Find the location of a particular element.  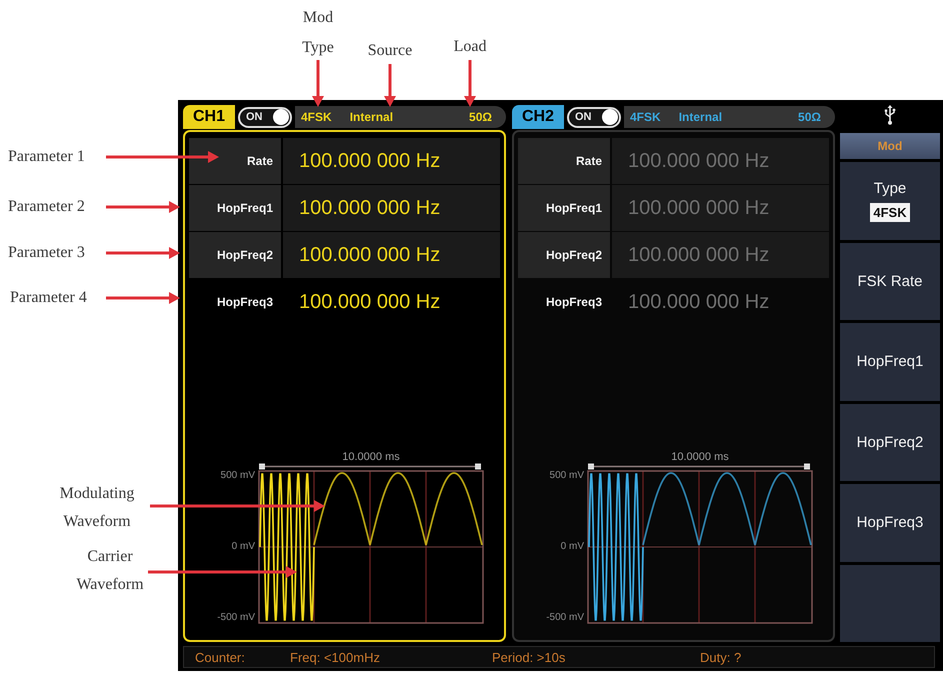

channel-tag: CH2 is located at coordinates (538, 117).